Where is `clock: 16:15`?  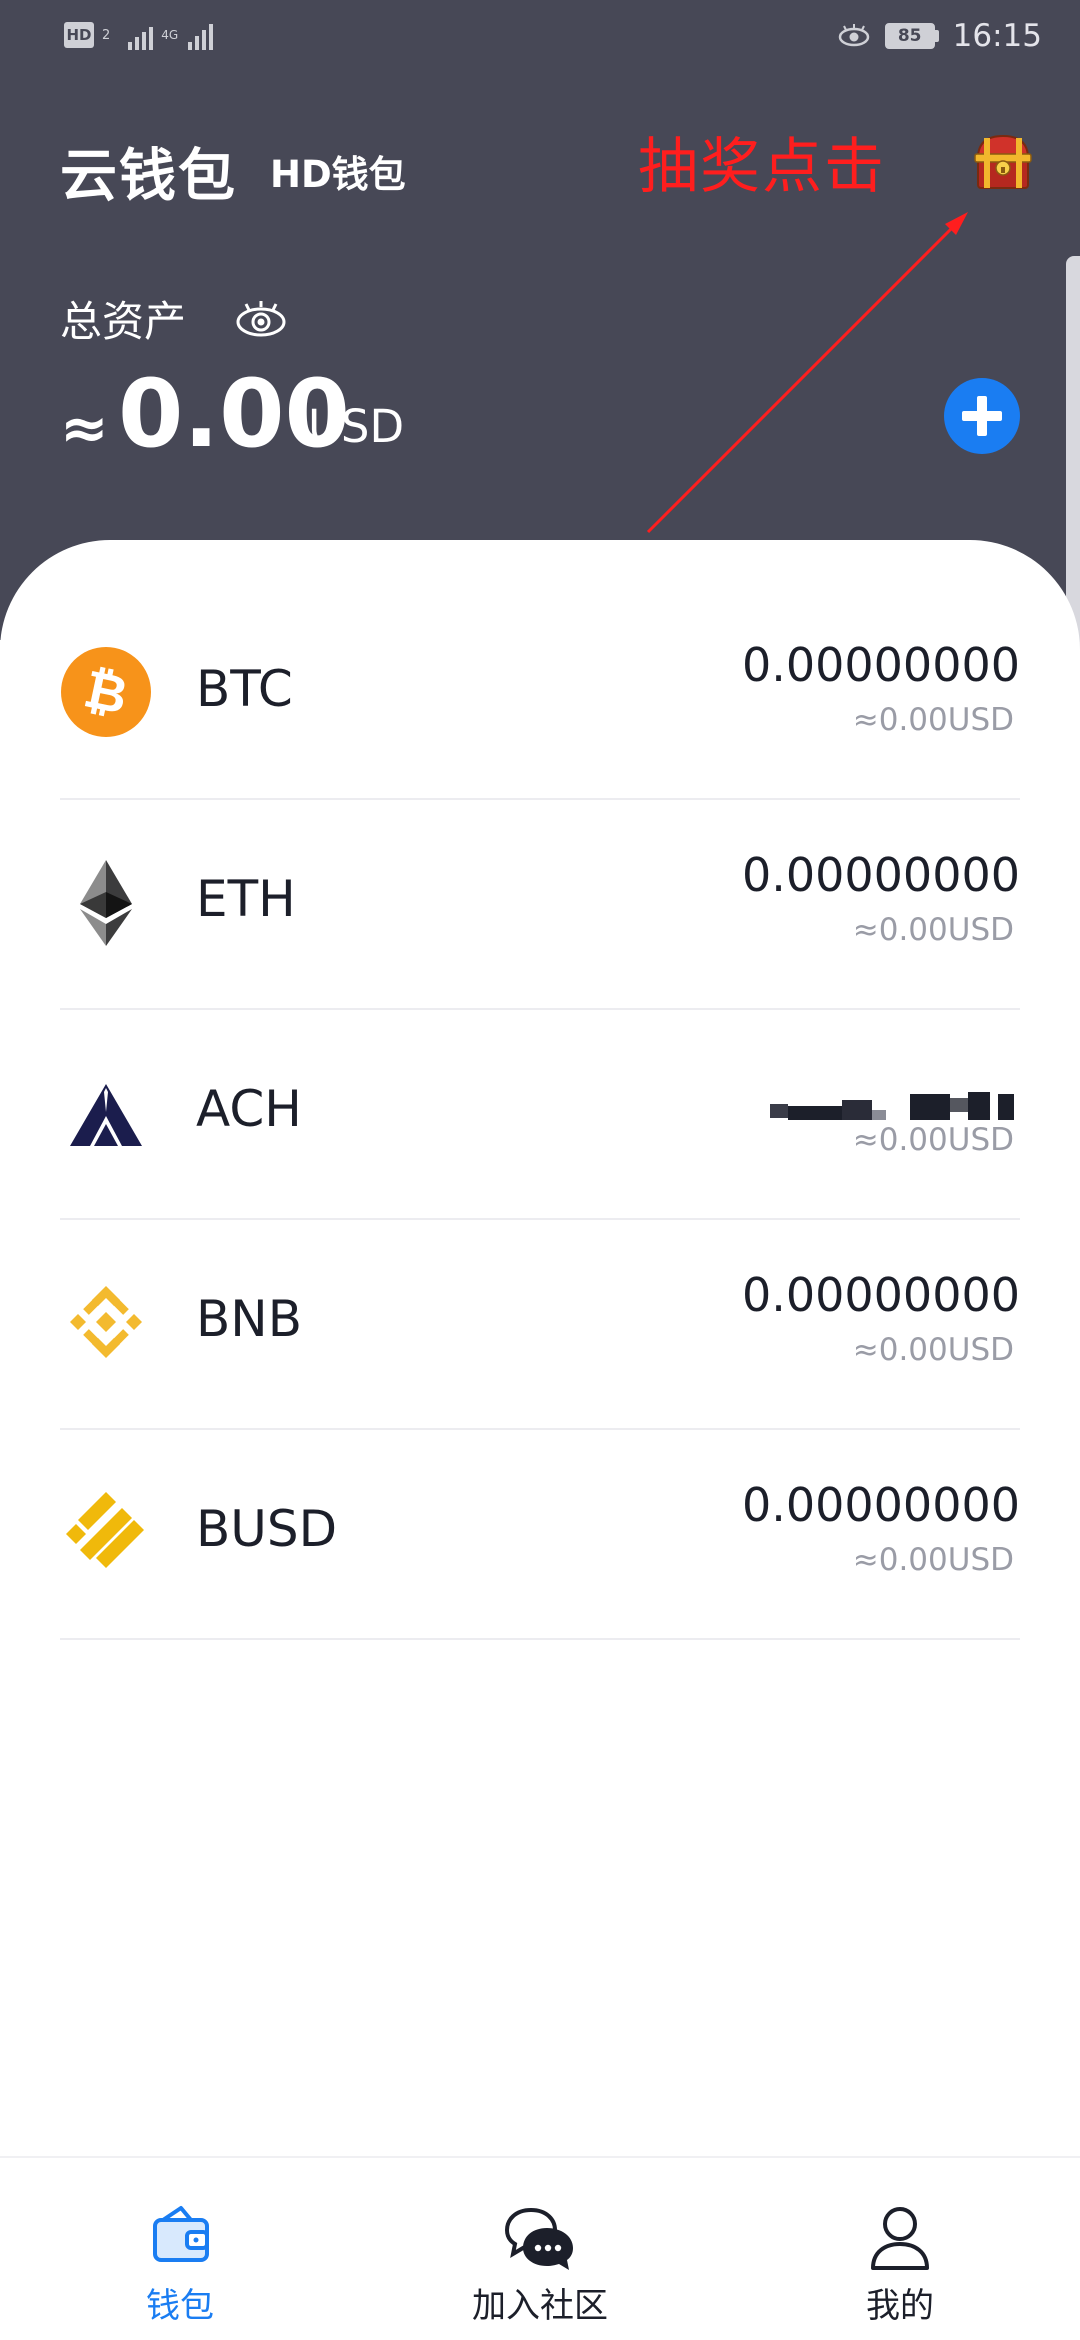
clock: 16:15 is located at coordinates (997, 36).